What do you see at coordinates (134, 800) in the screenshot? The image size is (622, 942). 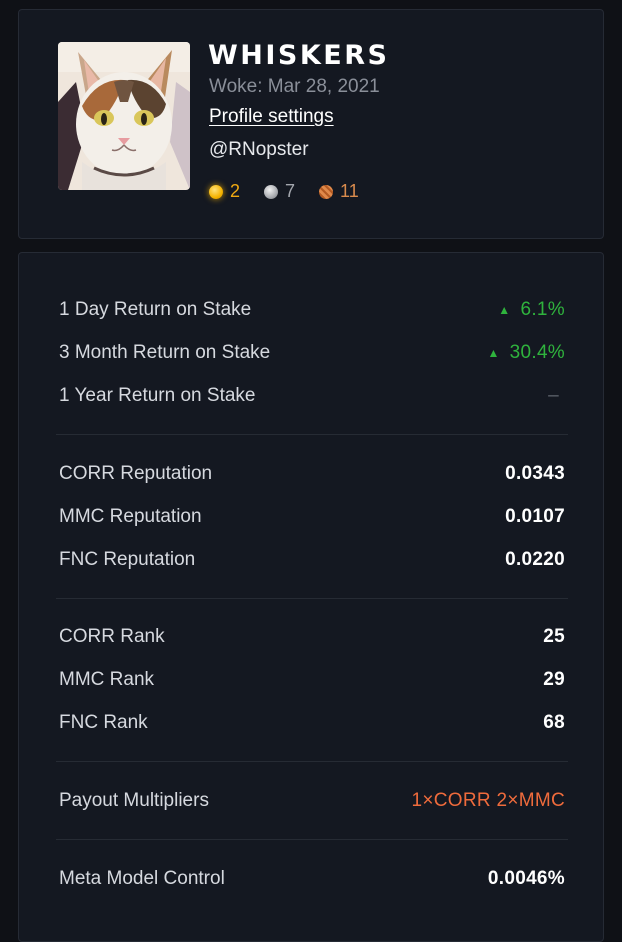 I see `stat-label: Payout Multipliers` at bounding box center [134, 800].